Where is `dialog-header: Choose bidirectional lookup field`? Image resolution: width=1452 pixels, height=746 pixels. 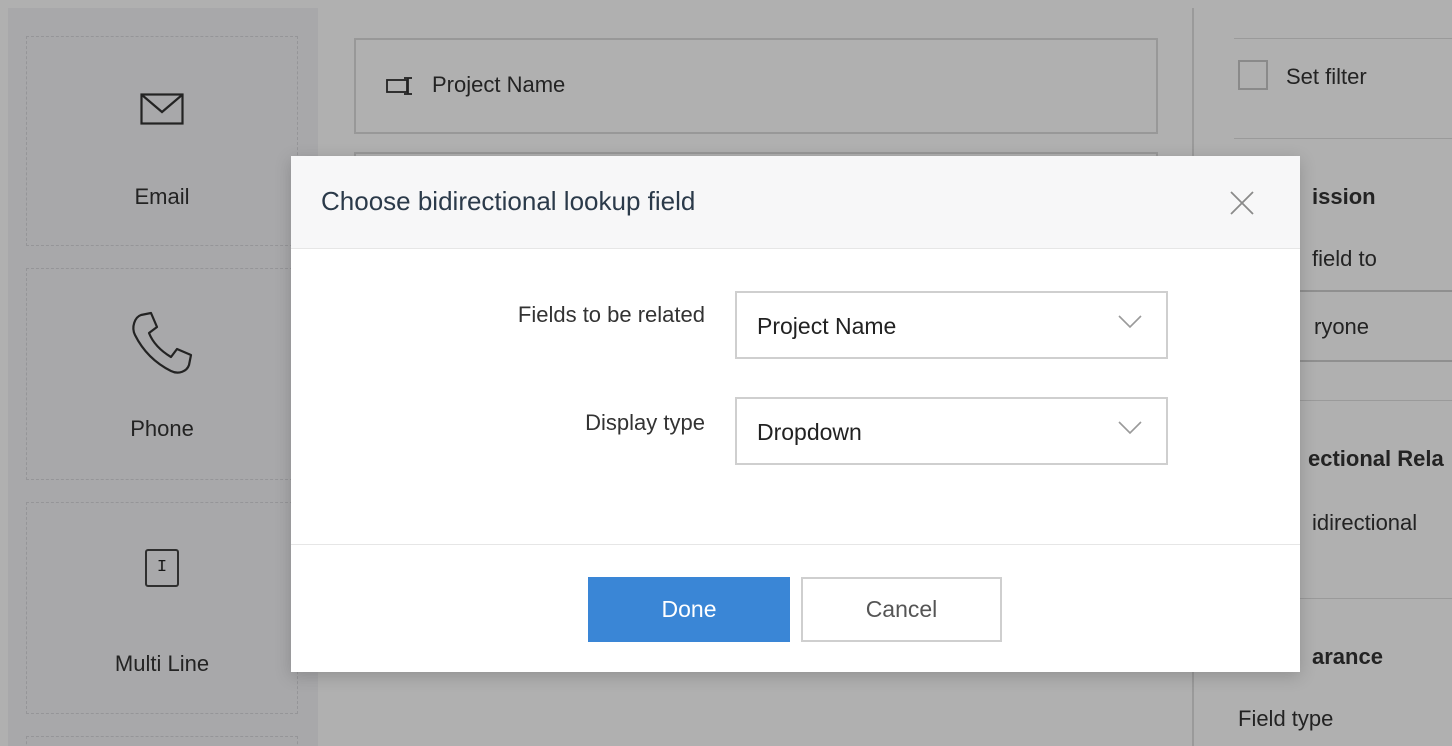
dialog-header: Choose bidirectional lookup field is located at coordinates (795, 202).